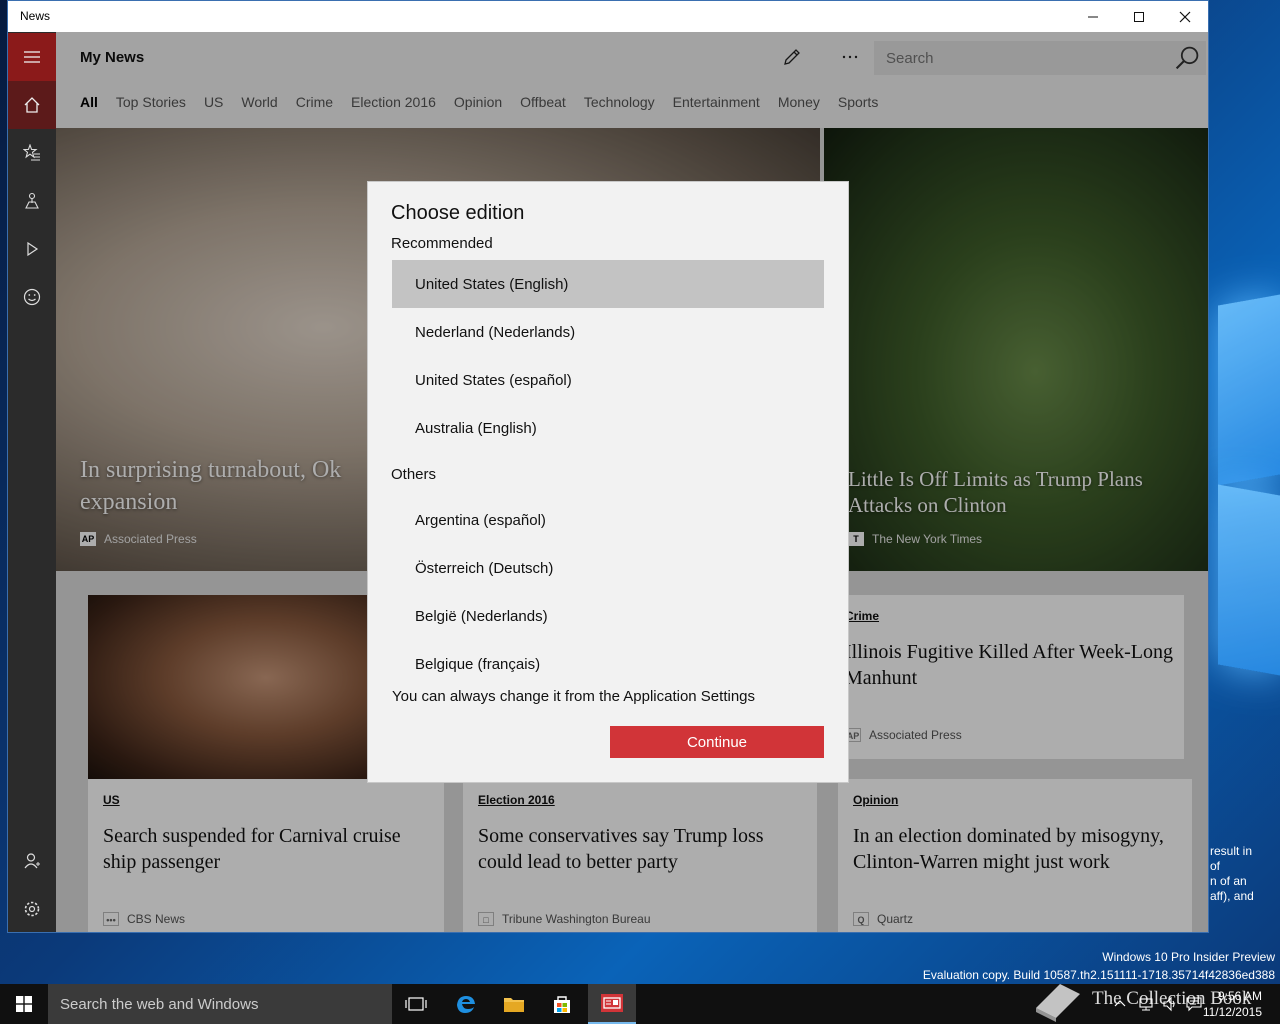  What do you see at coordinates (608, 380) in the screenshot?
I see `edition-option: United States (español)` at bounding box center [608, 380].